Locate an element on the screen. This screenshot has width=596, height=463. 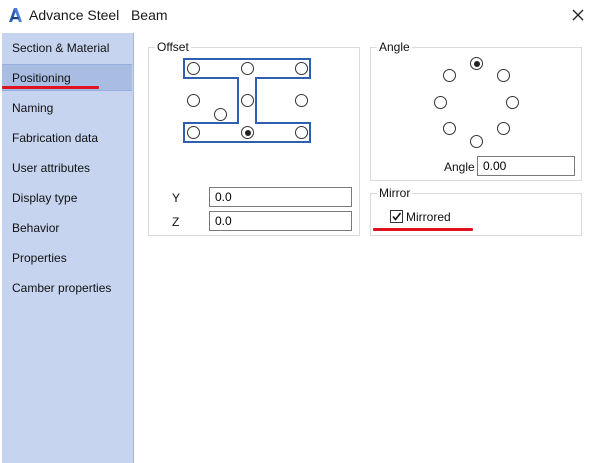
sidebar-item-section-material: Section & Material is located at coordinates (67, 48).